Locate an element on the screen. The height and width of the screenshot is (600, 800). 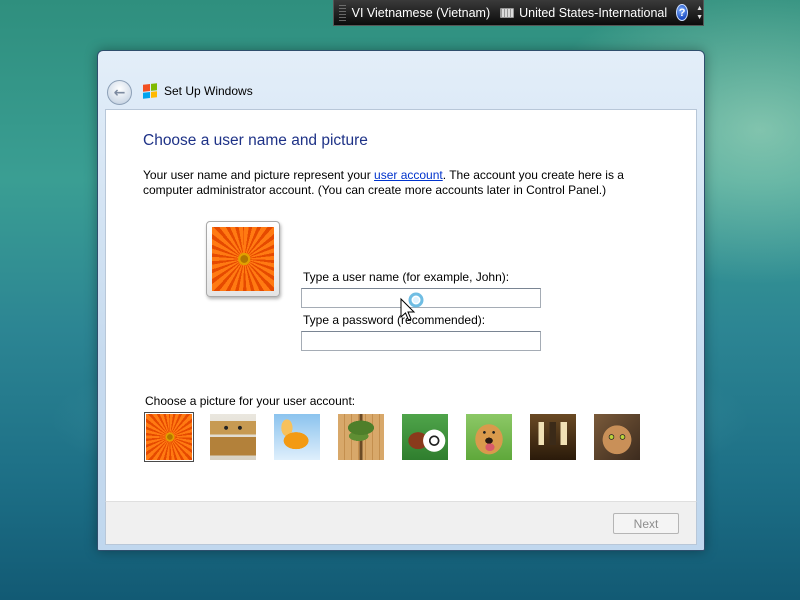
robot-thumbnail is located at coordinates (233, 437).